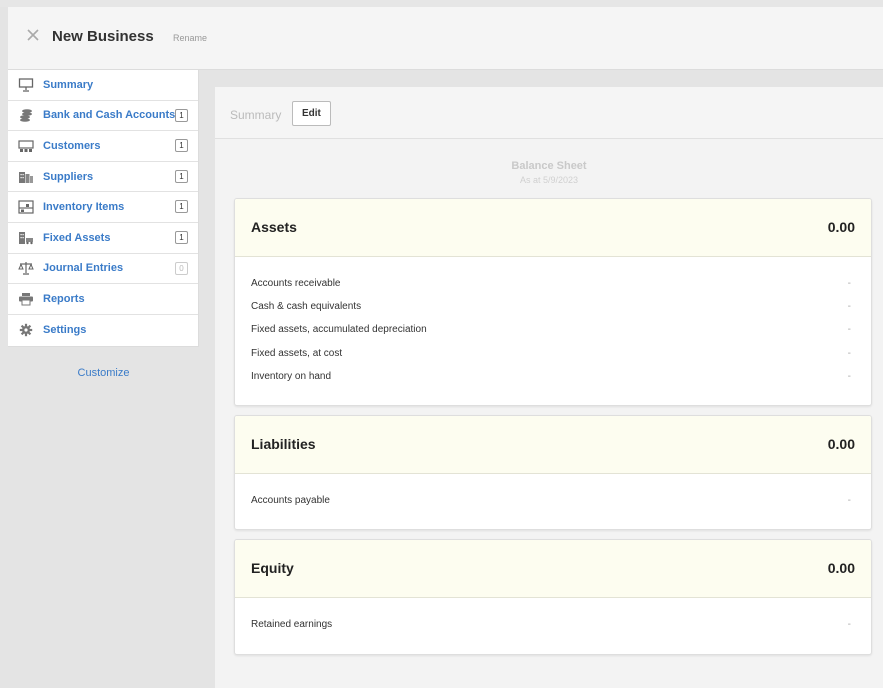 The width and height of the screenshot is (883, 688). What do you see at coordinates (311, 113) in the screenshot?
I see `edit-button: Edit` at bounding box center [311, 113].